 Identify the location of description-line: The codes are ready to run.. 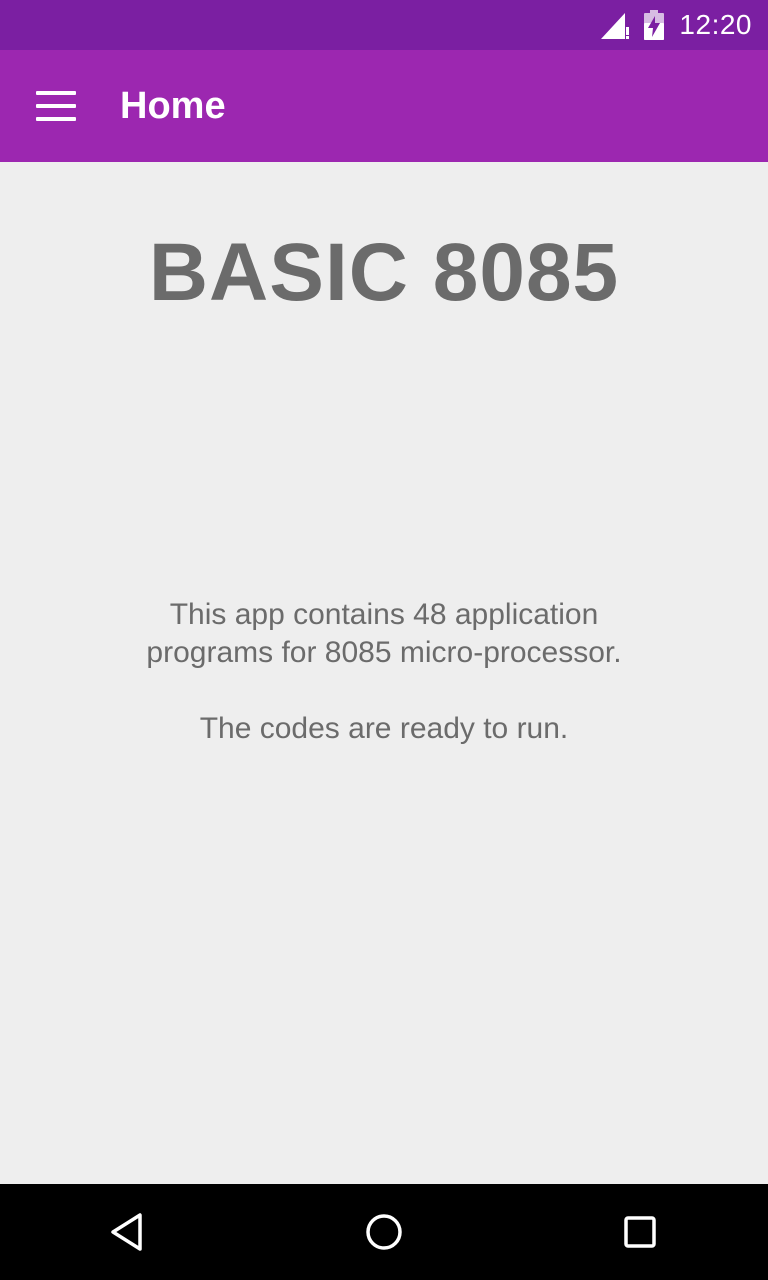
(384, 728).